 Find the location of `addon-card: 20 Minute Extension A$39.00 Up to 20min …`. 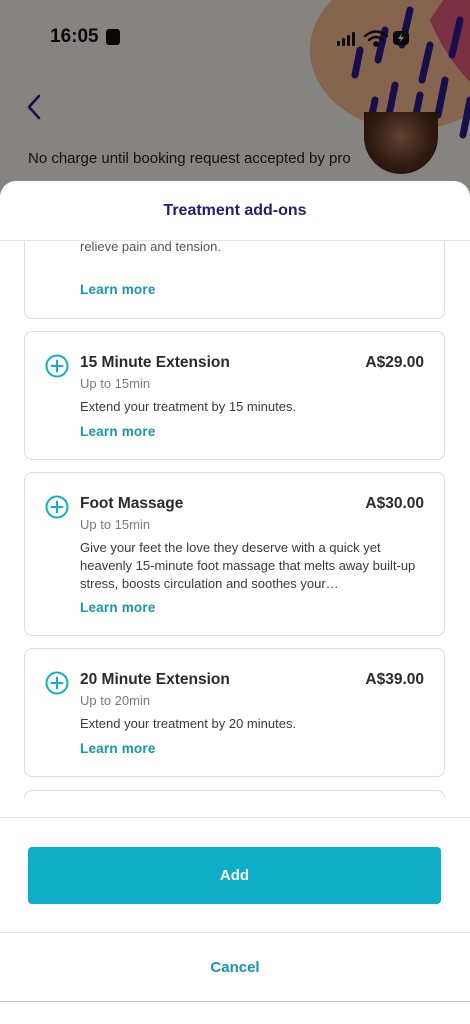

addon-card: 20 Minute Extension A$39.00 Up to 20min … is located at coordinates (234, 712).